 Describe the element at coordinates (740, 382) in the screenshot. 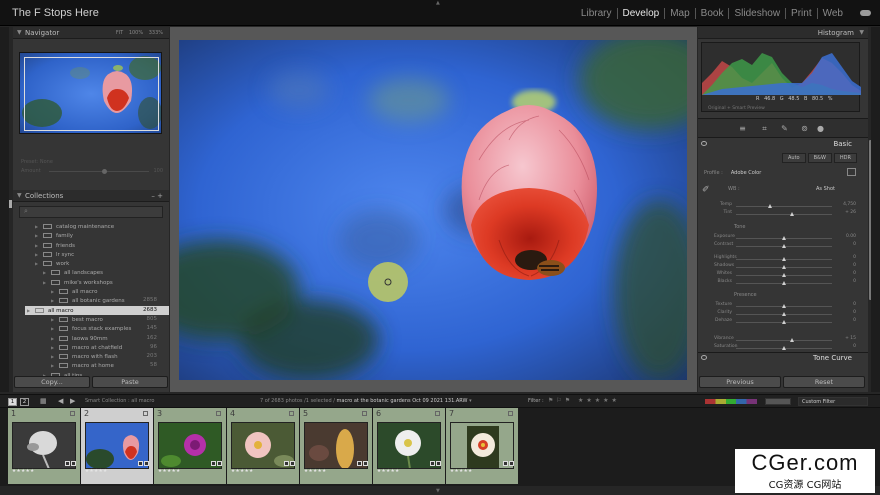

I see `previous-button: Previous` at that location.